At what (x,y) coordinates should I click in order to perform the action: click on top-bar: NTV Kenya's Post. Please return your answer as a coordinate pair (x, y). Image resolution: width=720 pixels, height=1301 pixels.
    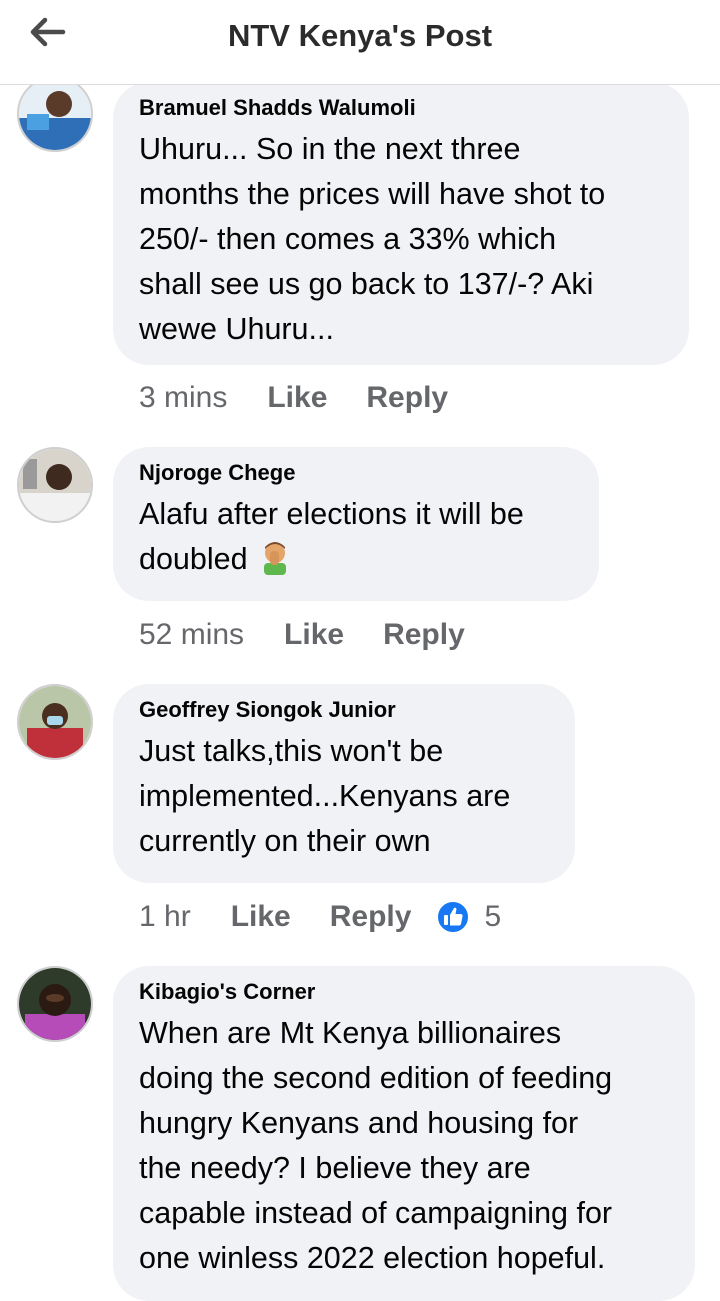
    Looking at the image, I should click on (360, 42).